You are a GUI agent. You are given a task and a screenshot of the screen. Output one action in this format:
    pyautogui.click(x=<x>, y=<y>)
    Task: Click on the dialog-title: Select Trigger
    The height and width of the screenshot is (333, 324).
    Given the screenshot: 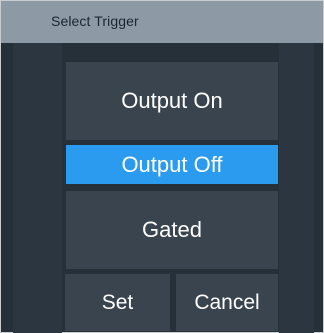 What is the action you would take?
    pyautogui.click(x=95, y=21)
    